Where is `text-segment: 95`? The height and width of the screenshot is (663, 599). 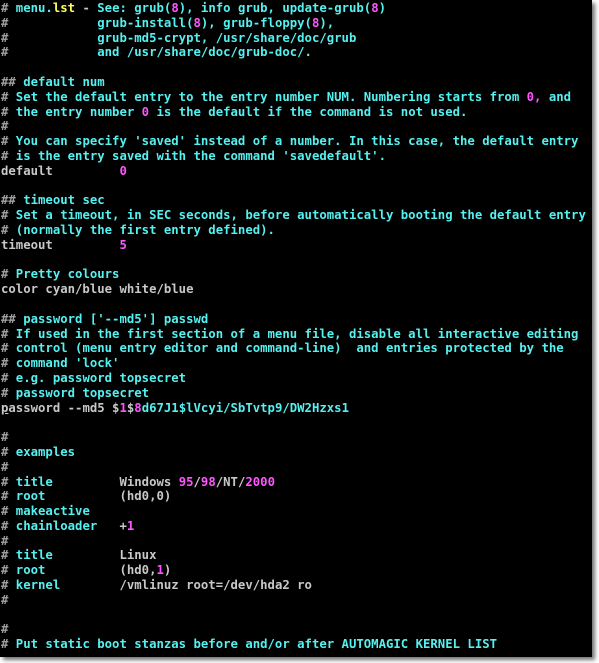
text-segment: 95 is located at coordinates (186, 481).